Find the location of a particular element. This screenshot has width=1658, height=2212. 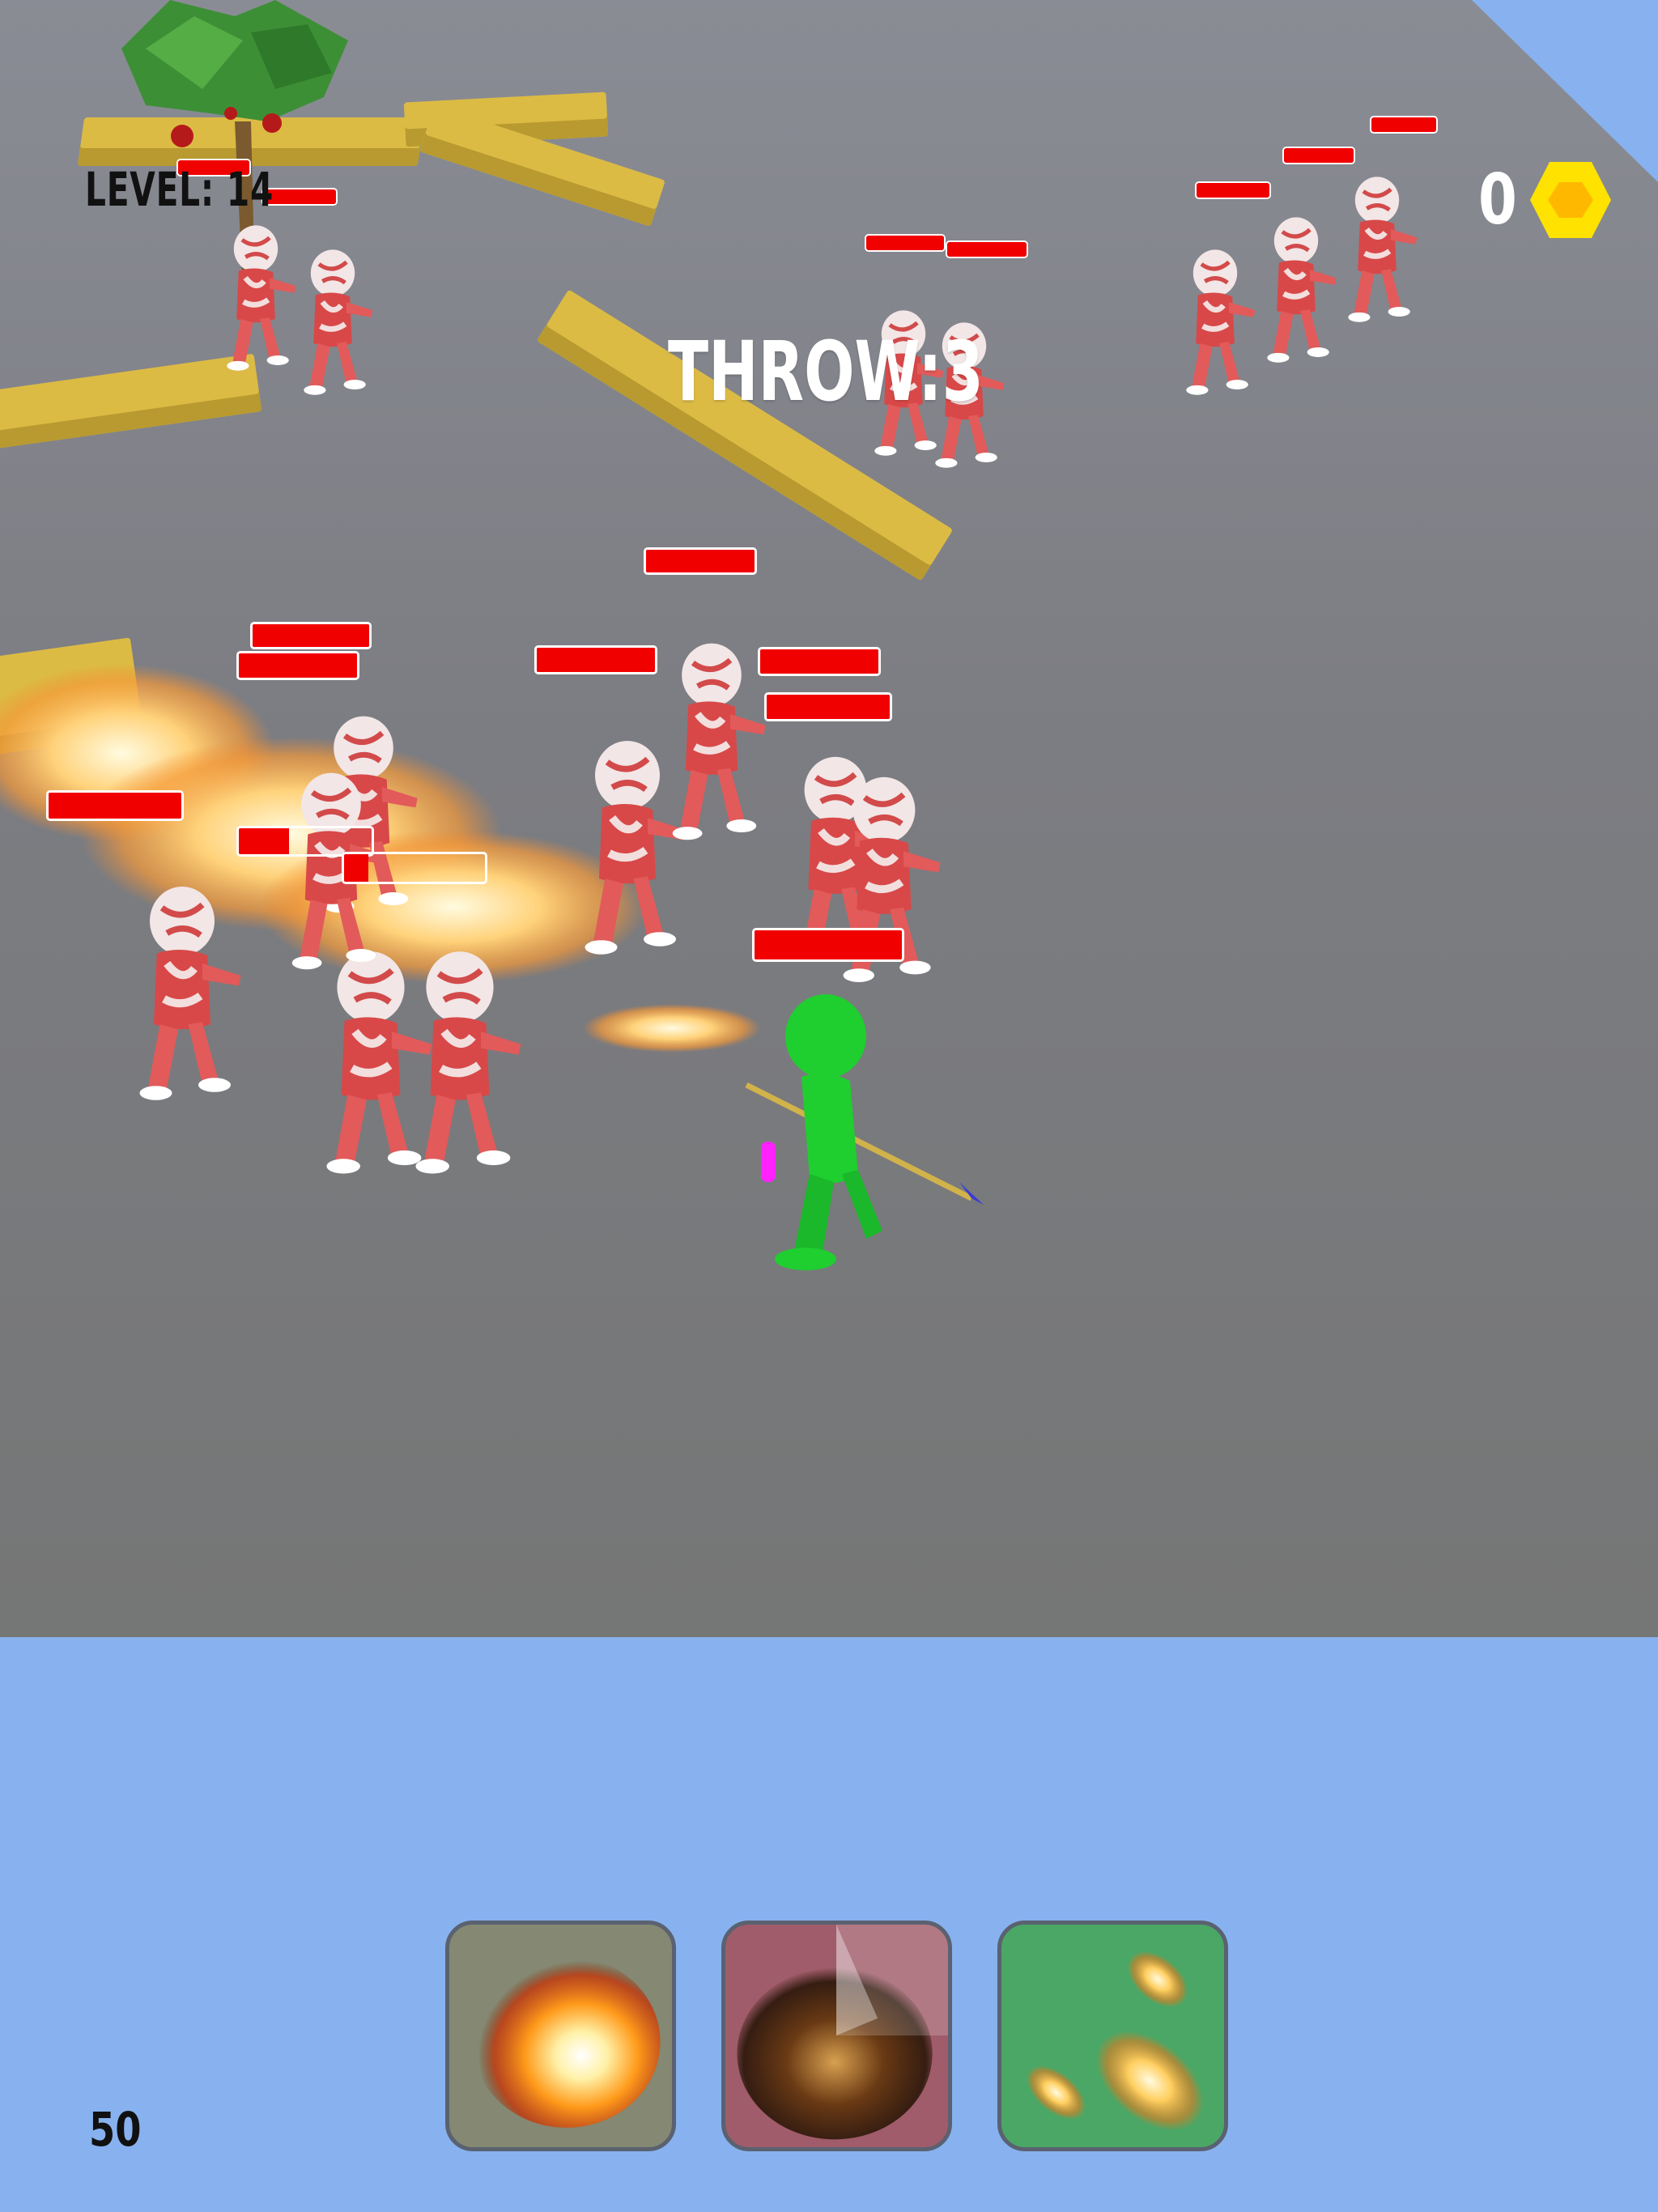

level-indicator: LEVEL: 14 is located at coordinates (179, 189).